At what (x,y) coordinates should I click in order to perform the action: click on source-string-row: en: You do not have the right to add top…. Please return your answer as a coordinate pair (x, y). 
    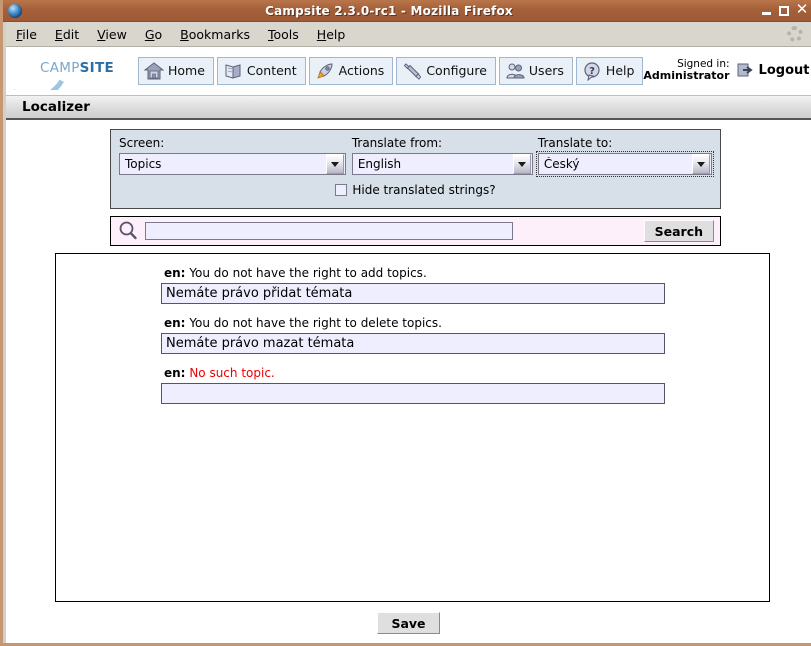
    Looking at the image, I should click on (412, 273).